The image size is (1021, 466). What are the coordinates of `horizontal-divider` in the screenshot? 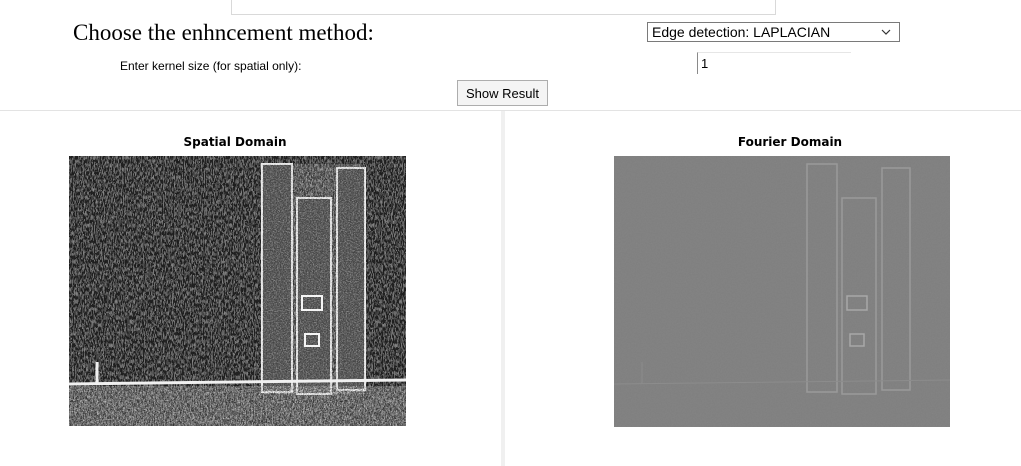 It's located at (510, 110).